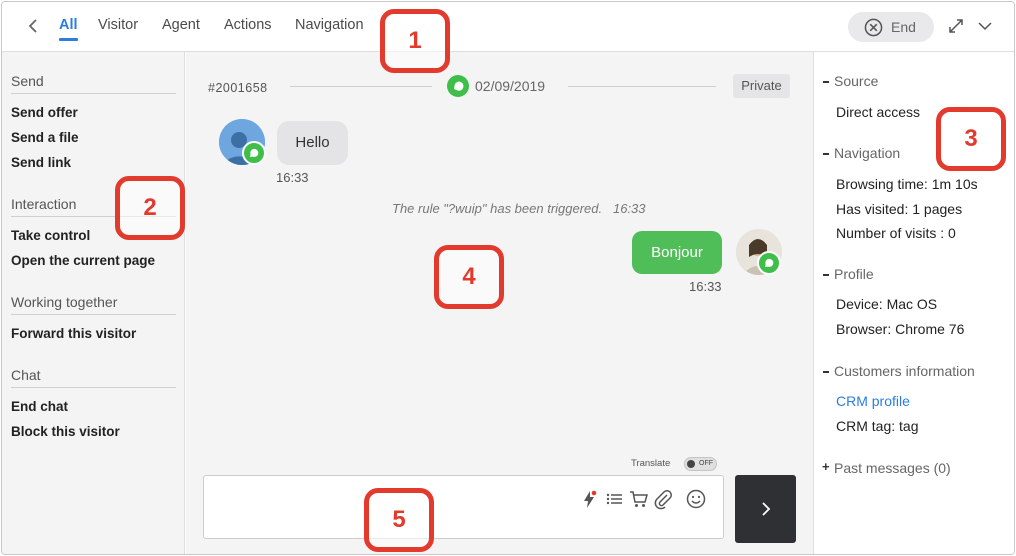  Describe the element at coordinates (663, 499) in the screenshot. I see `paperclip-icon` at that location.